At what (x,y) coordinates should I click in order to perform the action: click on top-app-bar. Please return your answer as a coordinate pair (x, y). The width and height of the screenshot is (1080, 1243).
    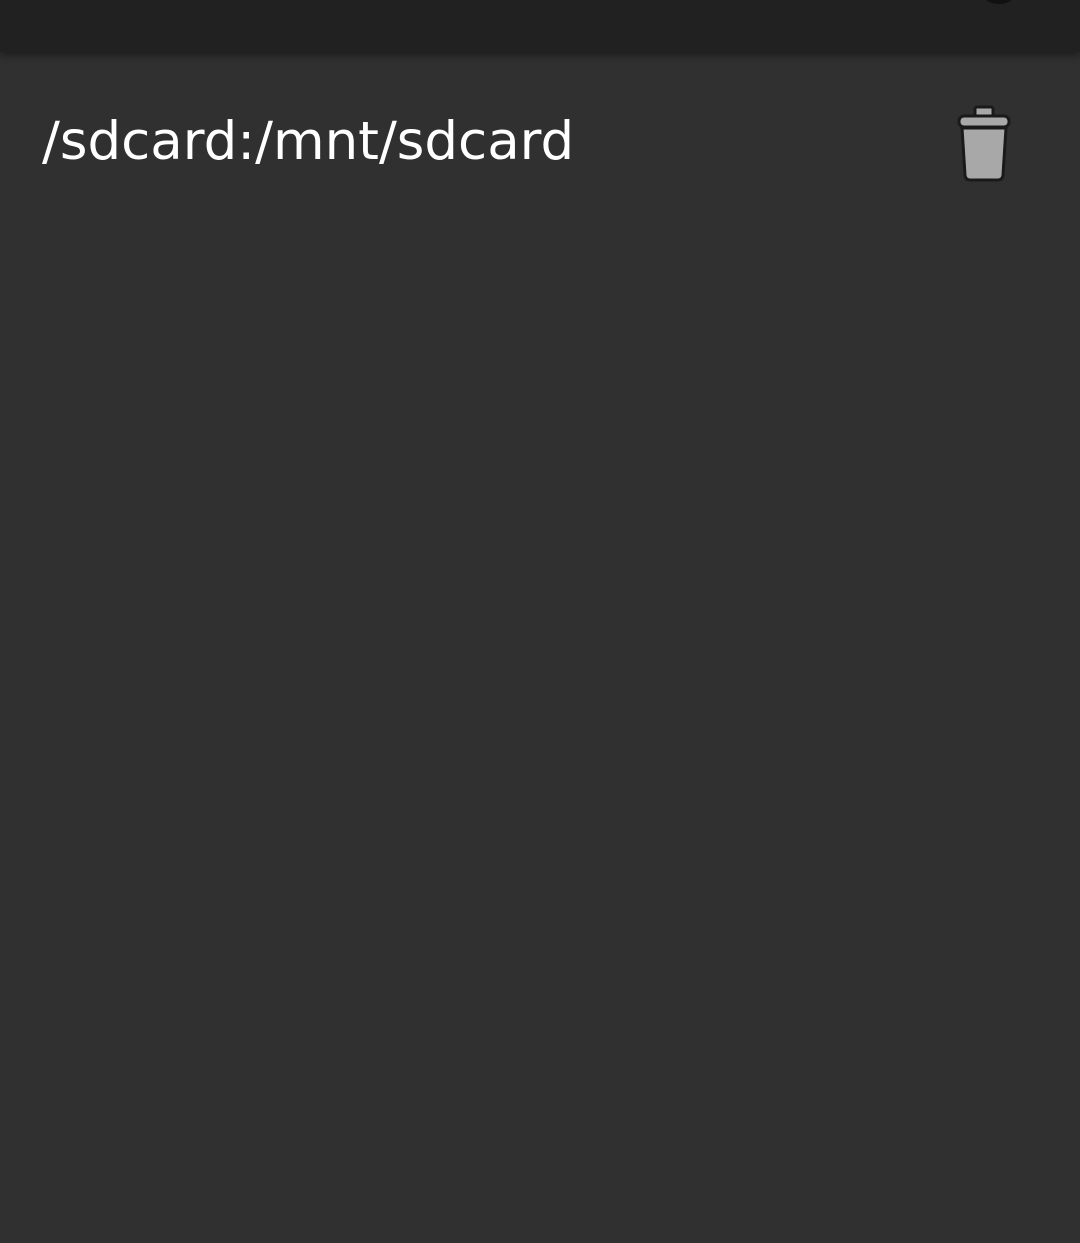
    Looking at the image, I should click on (540, 26).